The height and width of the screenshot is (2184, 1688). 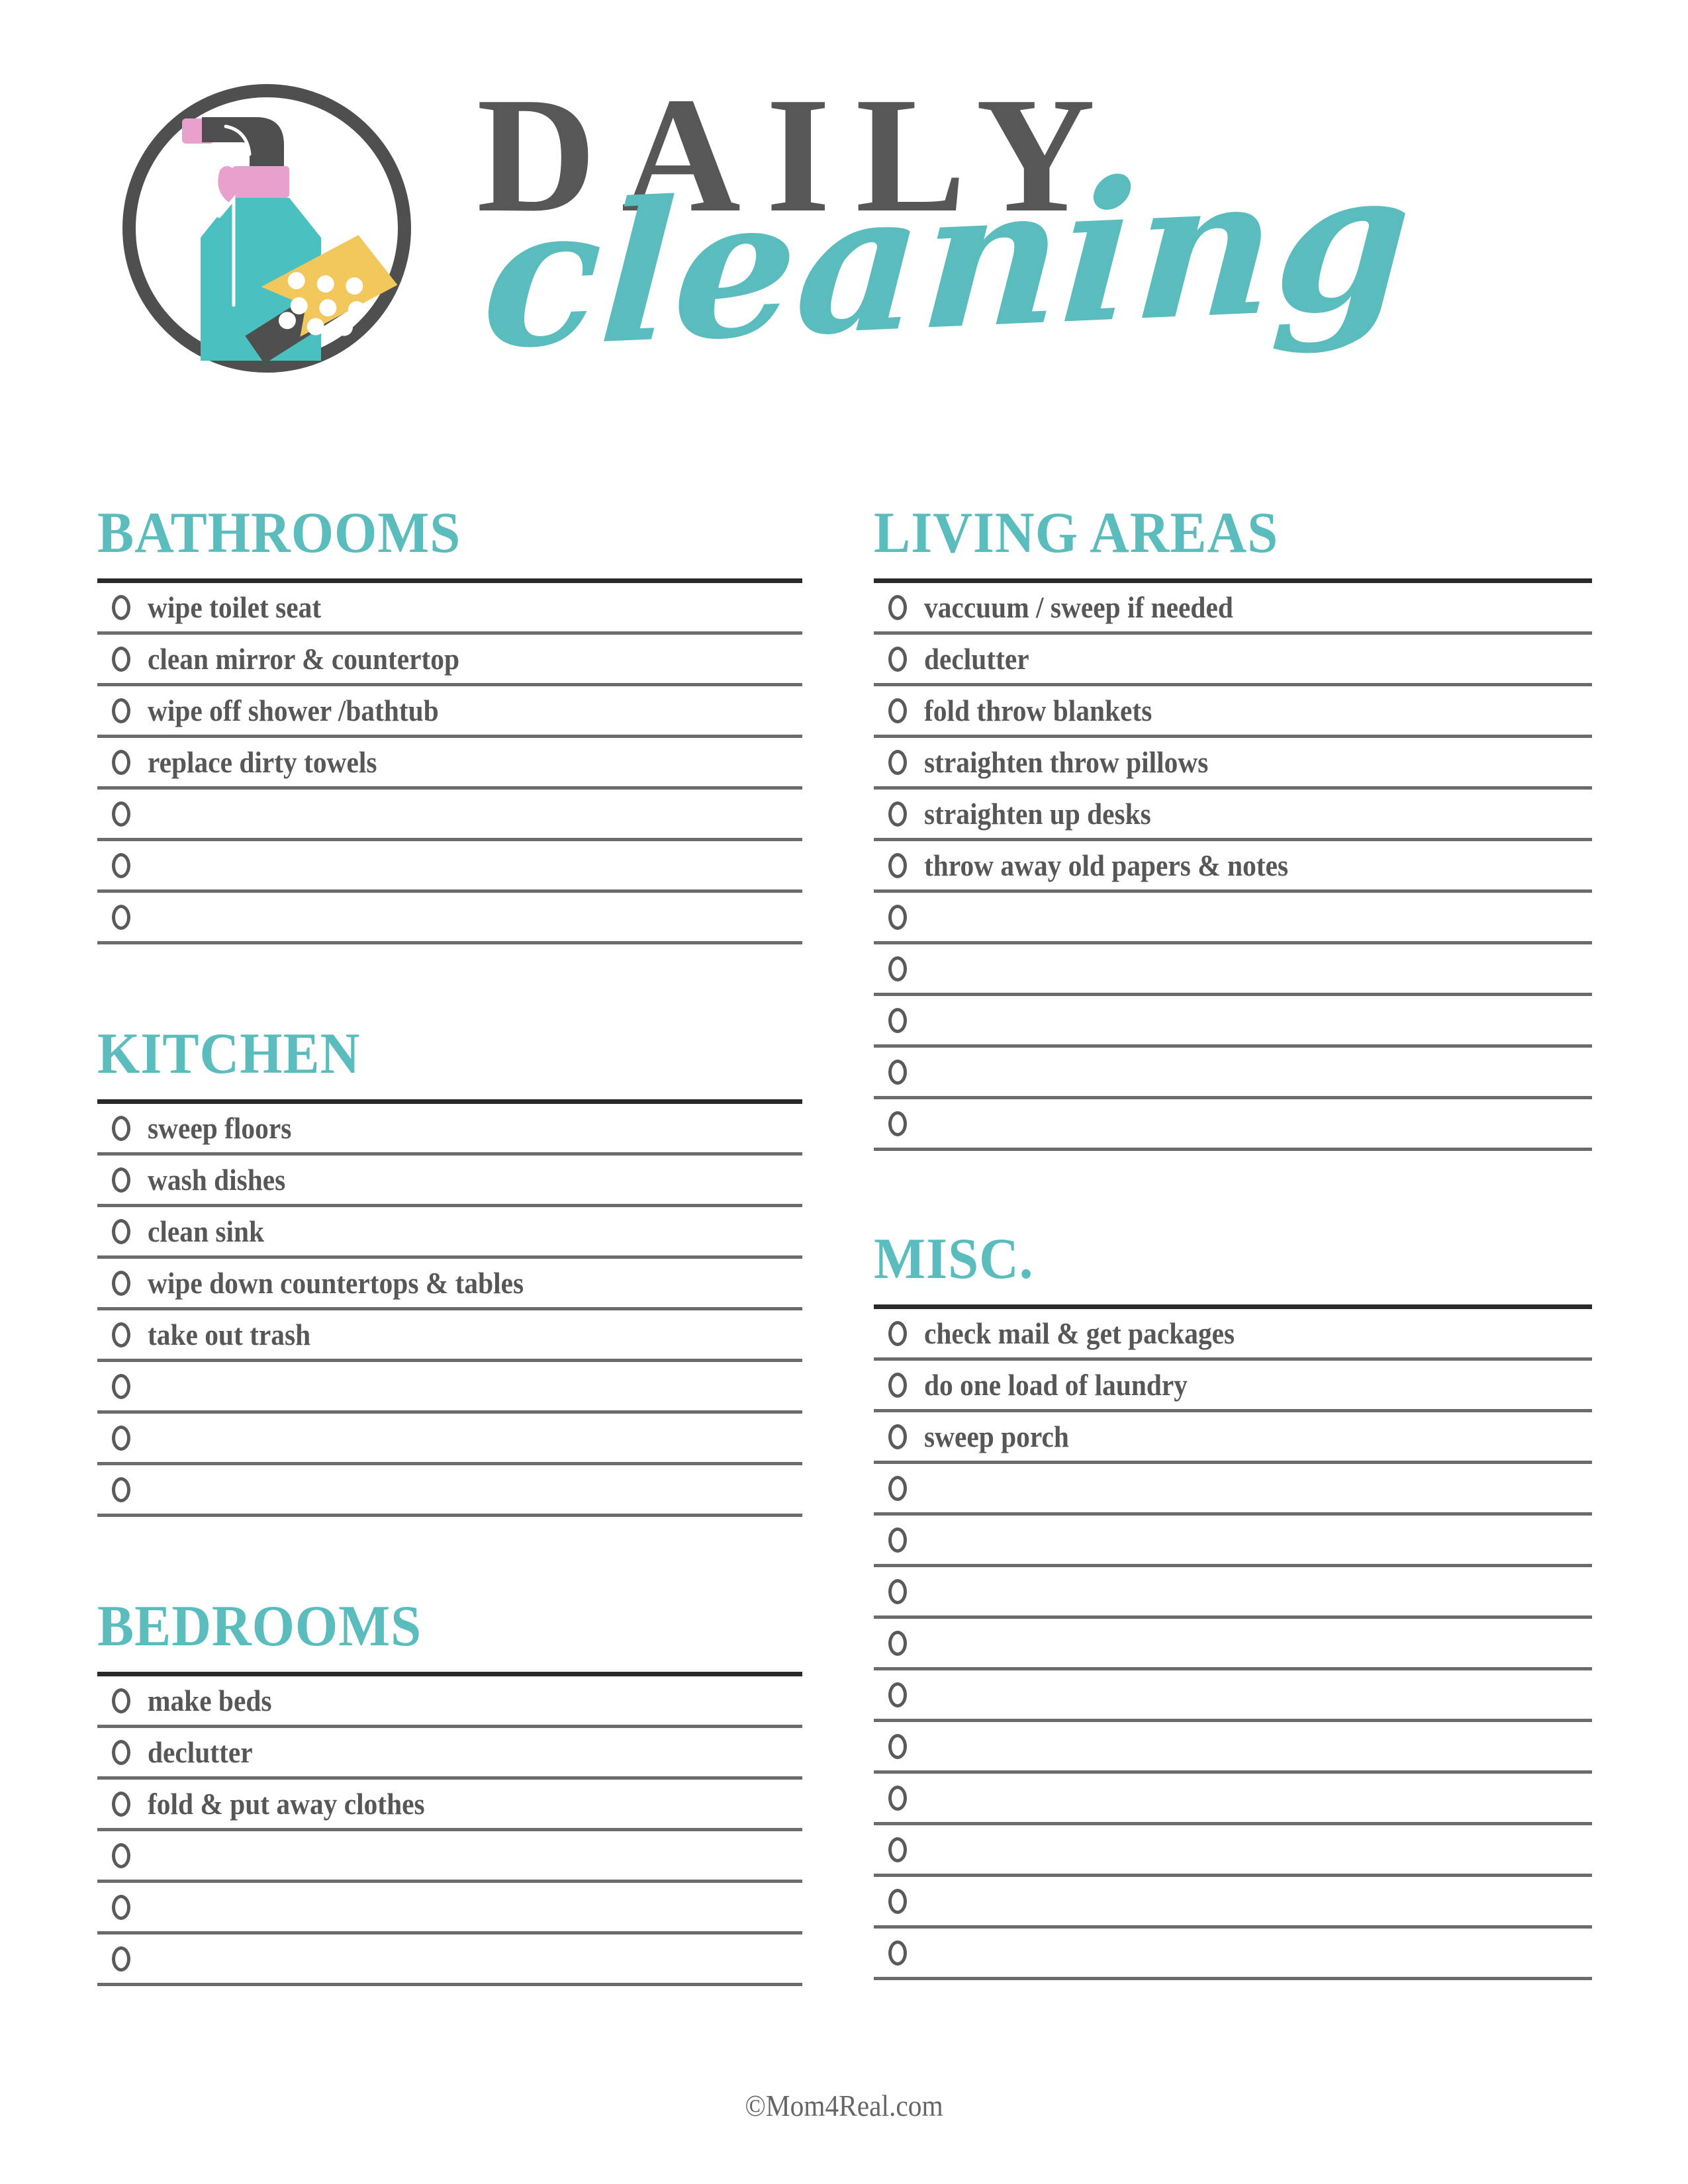 I want to click on checklist-row: sweep floors, so click(x=449, y=1130).